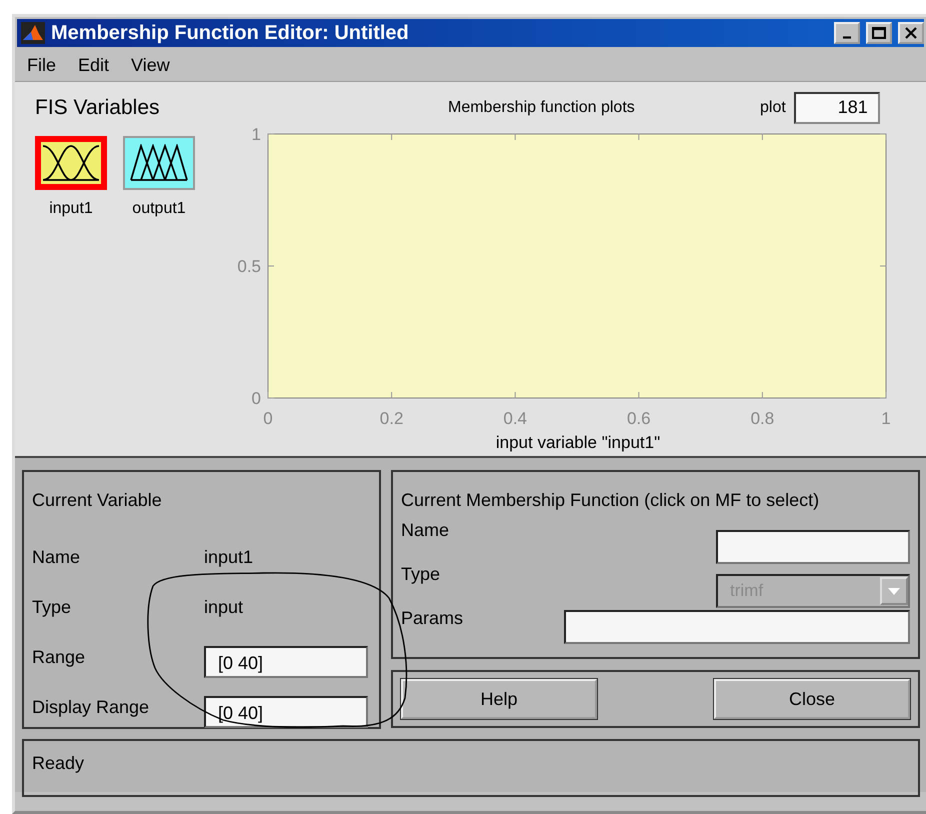  Describe the element at coordinates (737, 627) in the screenshot. I see `params-field` at that location.